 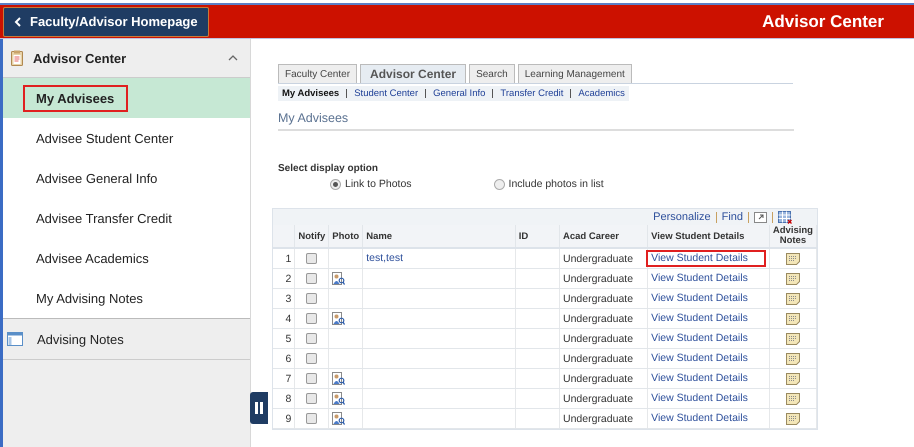 What do you see at coordinates (289, 398) in the screenshot?
I see `row-number: 8` at bounding box center [289, 398].